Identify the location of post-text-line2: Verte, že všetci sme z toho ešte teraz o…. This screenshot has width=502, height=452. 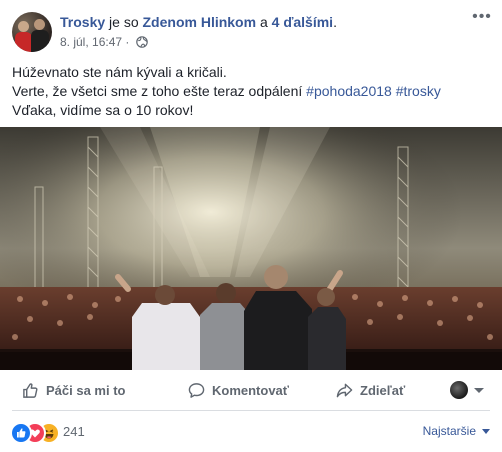
(252, 91).